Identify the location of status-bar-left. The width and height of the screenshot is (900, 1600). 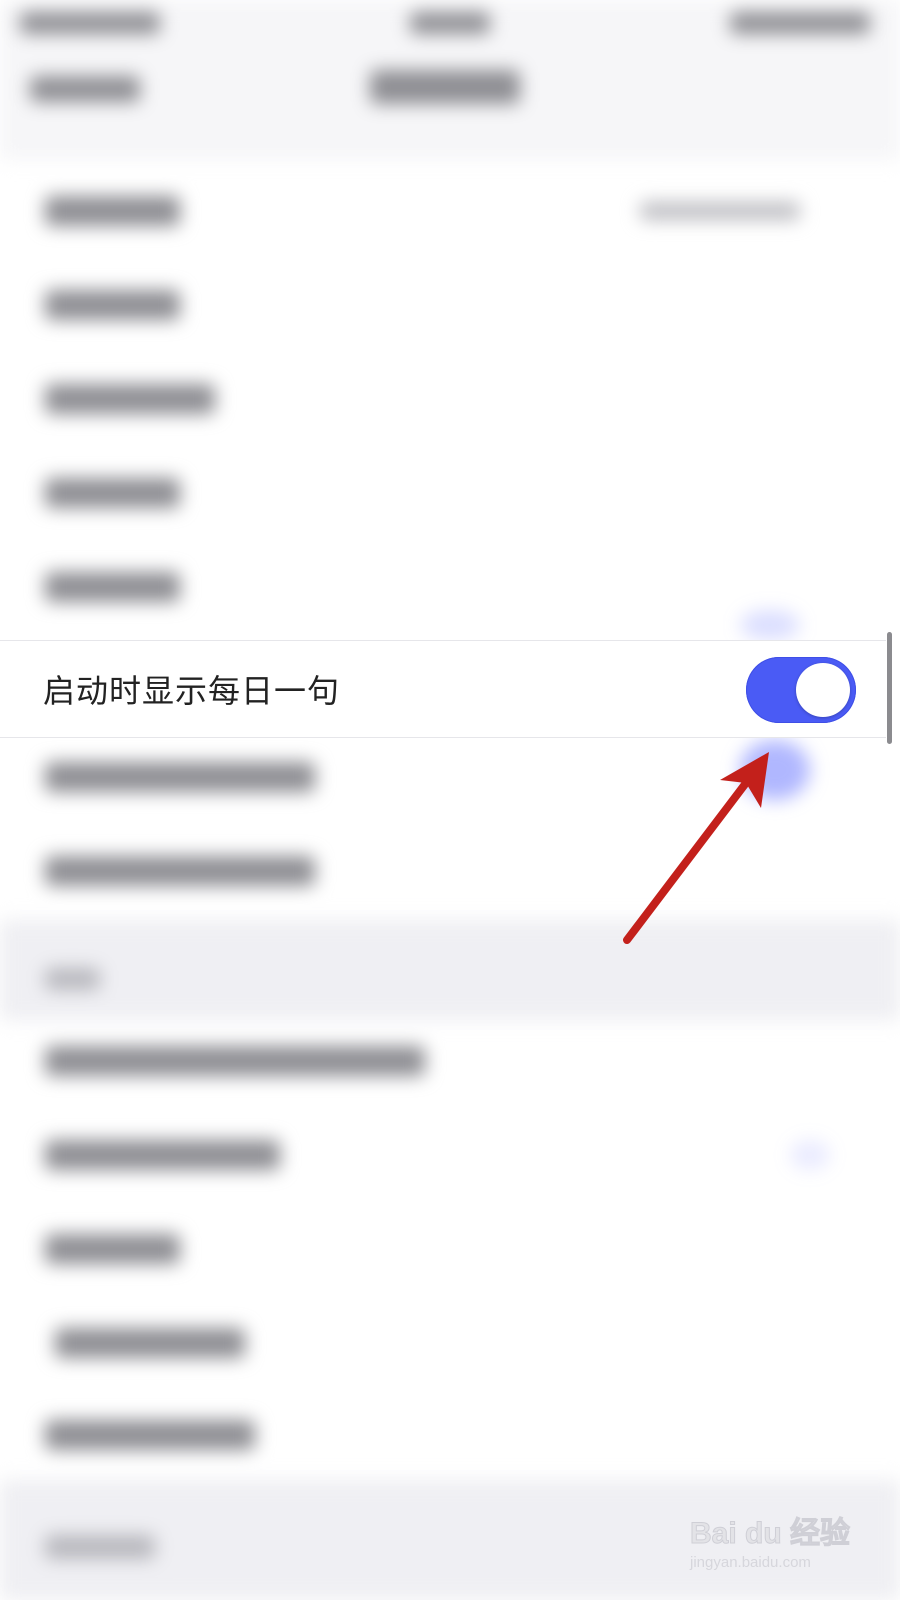
(90, 23).